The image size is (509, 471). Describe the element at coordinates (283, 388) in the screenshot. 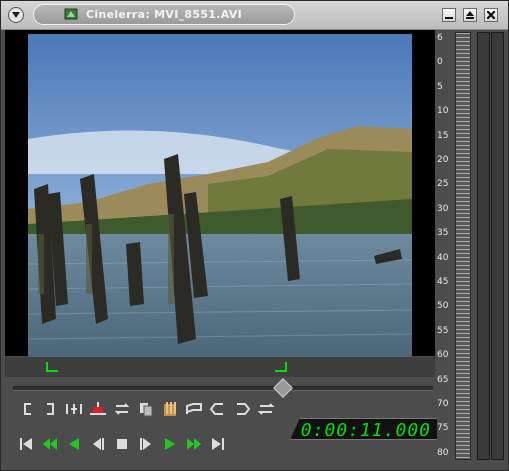

I see `position-slider-knob` at that location.